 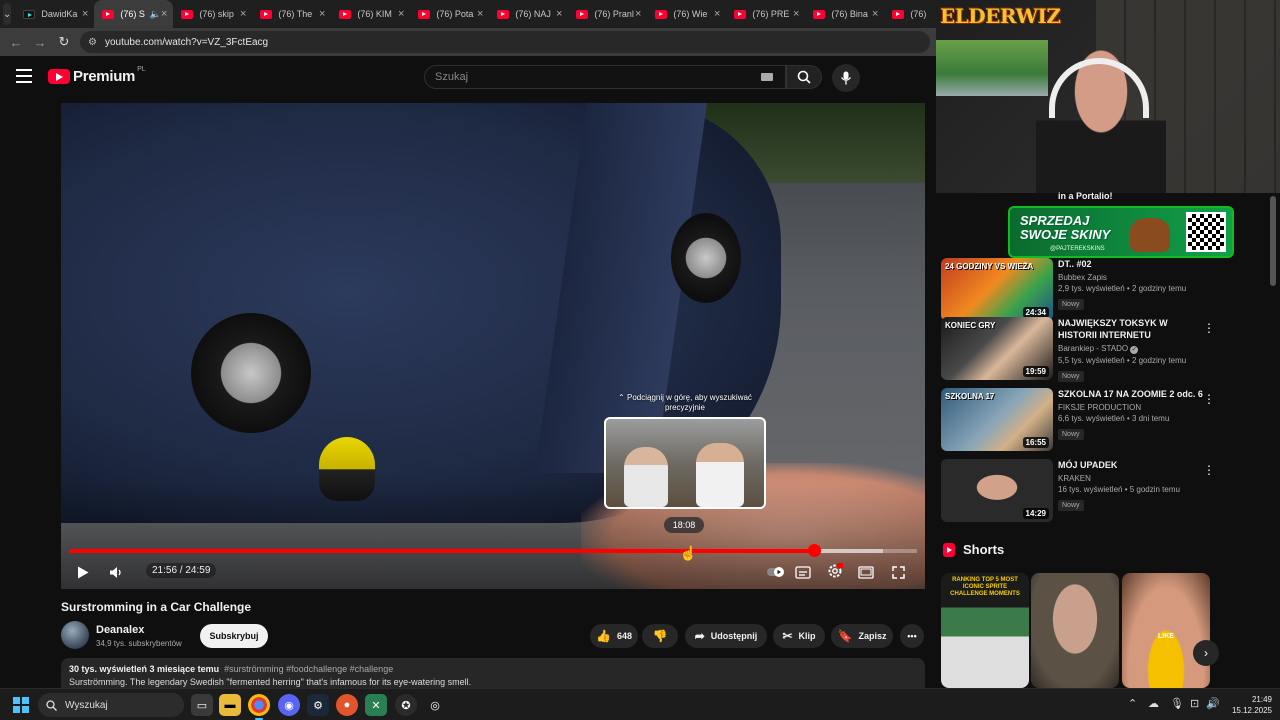 I want to click on autoplay-toggle, so click(x=775, y=572).